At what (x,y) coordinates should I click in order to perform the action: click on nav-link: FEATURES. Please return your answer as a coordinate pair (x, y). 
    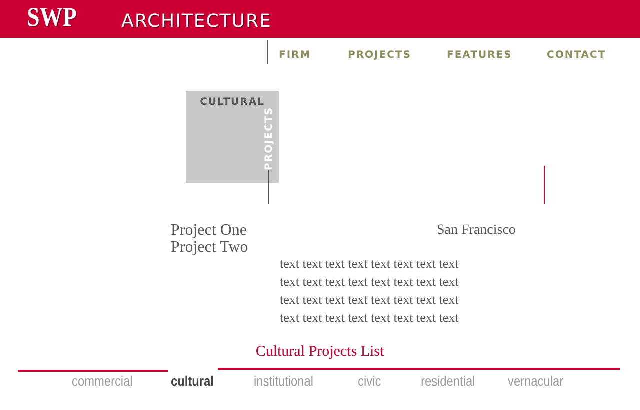
    Looking at the image, I should click on (497, 55).